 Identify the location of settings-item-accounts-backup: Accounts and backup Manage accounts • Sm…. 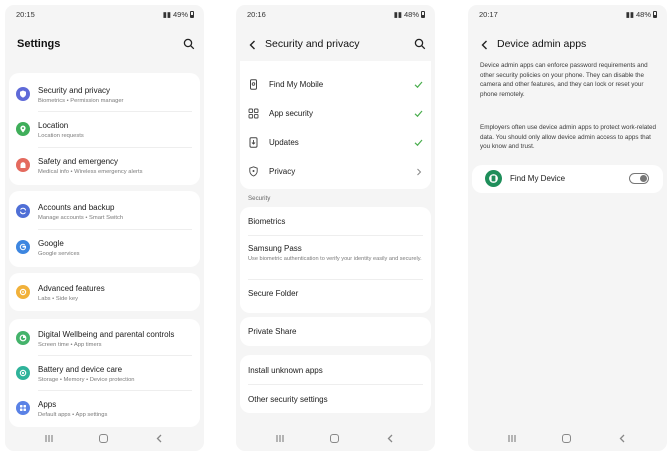
(104, 211).